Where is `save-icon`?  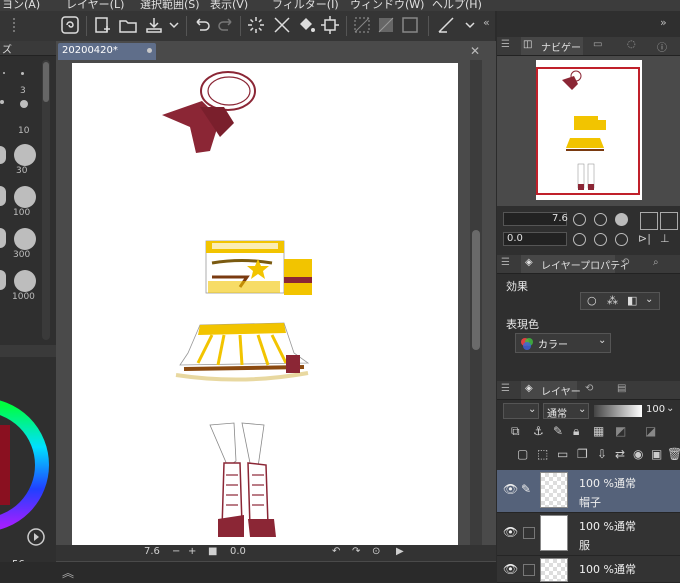
save-icon is located at coordinates (154, 25).